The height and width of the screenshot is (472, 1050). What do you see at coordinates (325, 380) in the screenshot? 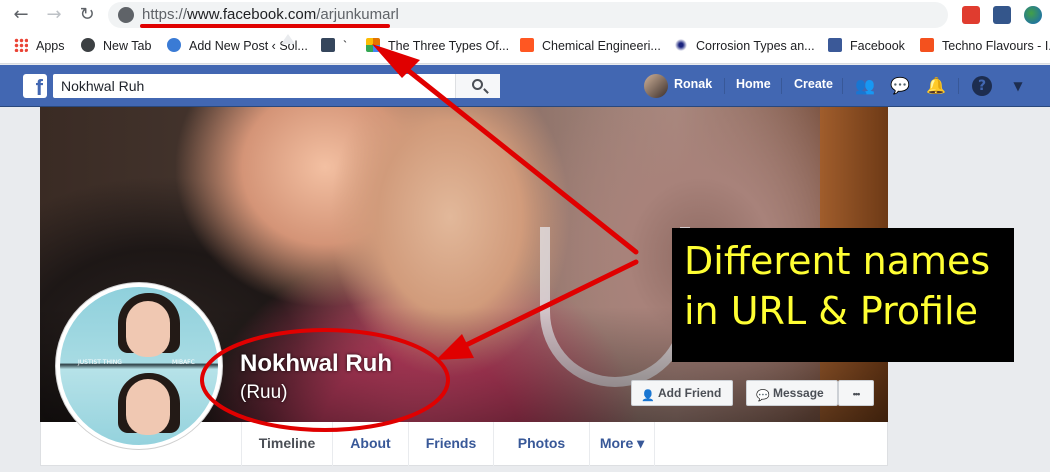
I see `name-highlight-ellipse` at bounding box center [325, 380].